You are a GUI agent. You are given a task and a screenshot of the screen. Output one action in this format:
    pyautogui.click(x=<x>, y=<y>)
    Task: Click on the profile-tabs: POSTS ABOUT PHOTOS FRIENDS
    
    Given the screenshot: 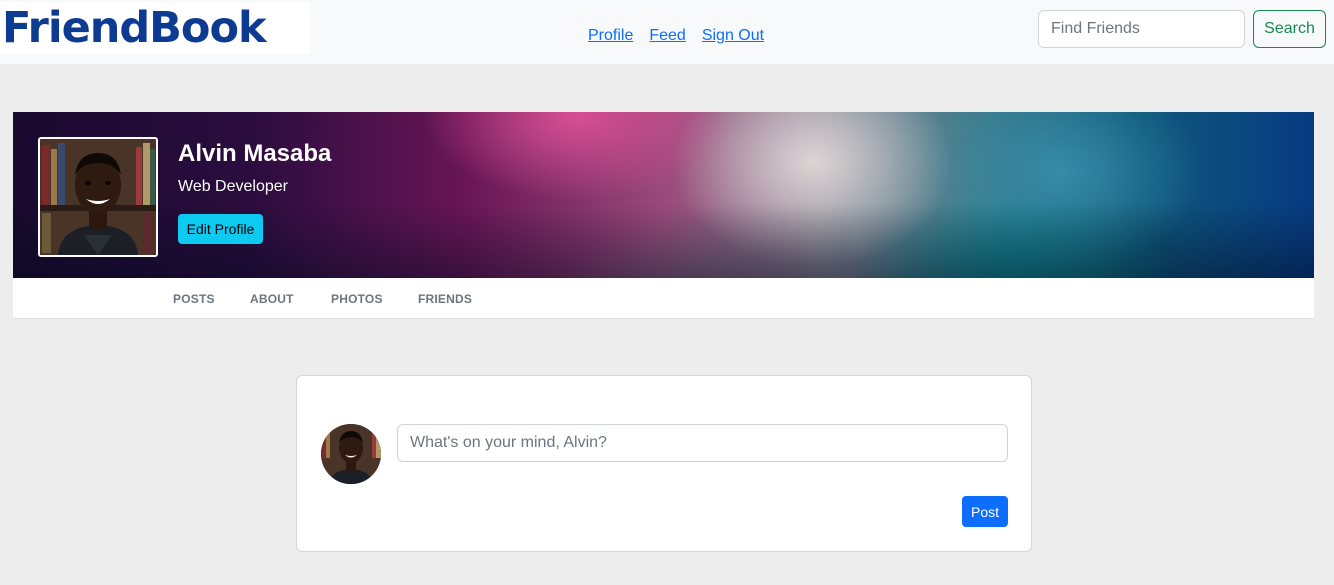 What is the action you would take?
    pyautogui.click(x=663, y=298)
    